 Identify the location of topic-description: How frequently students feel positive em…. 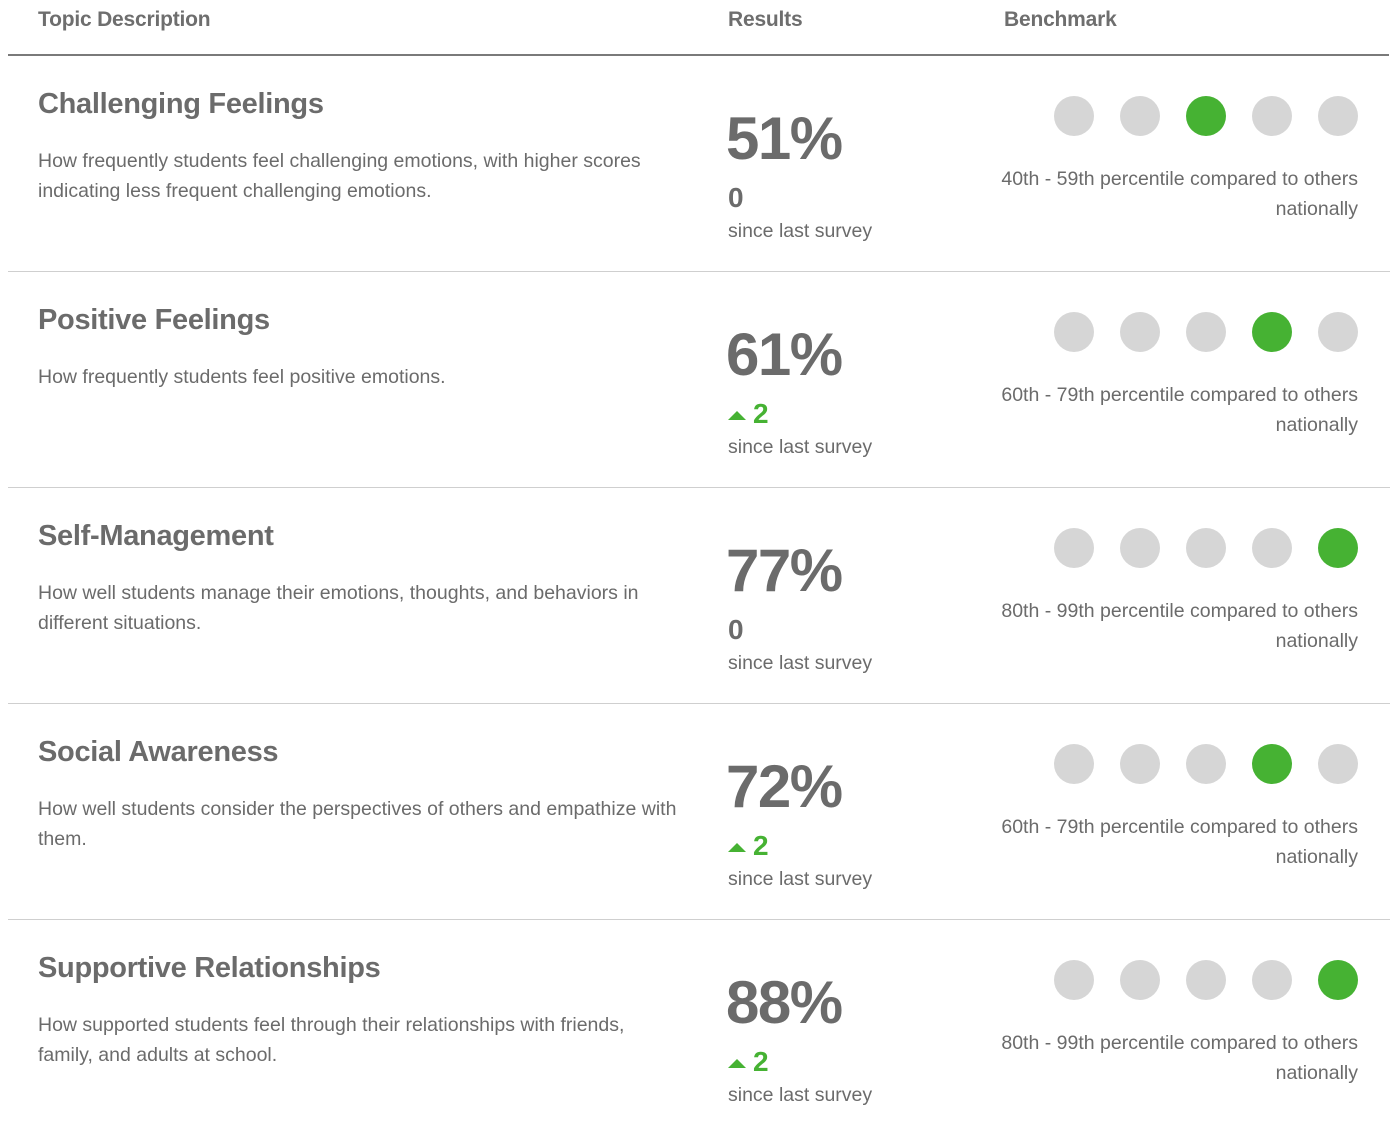
(242, 377).